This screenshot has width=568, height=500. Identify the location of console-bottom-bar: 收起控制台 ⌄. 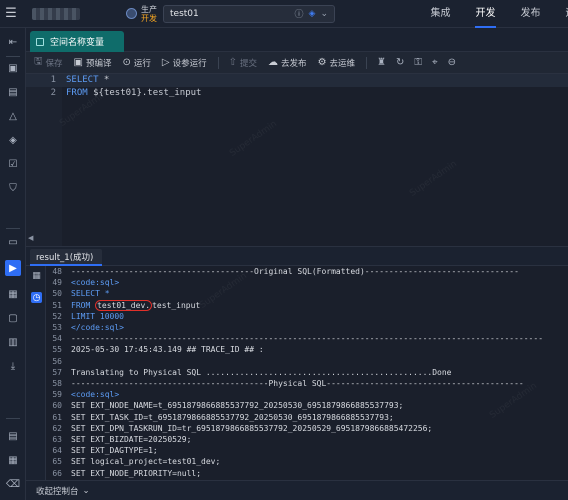
(297, 490).